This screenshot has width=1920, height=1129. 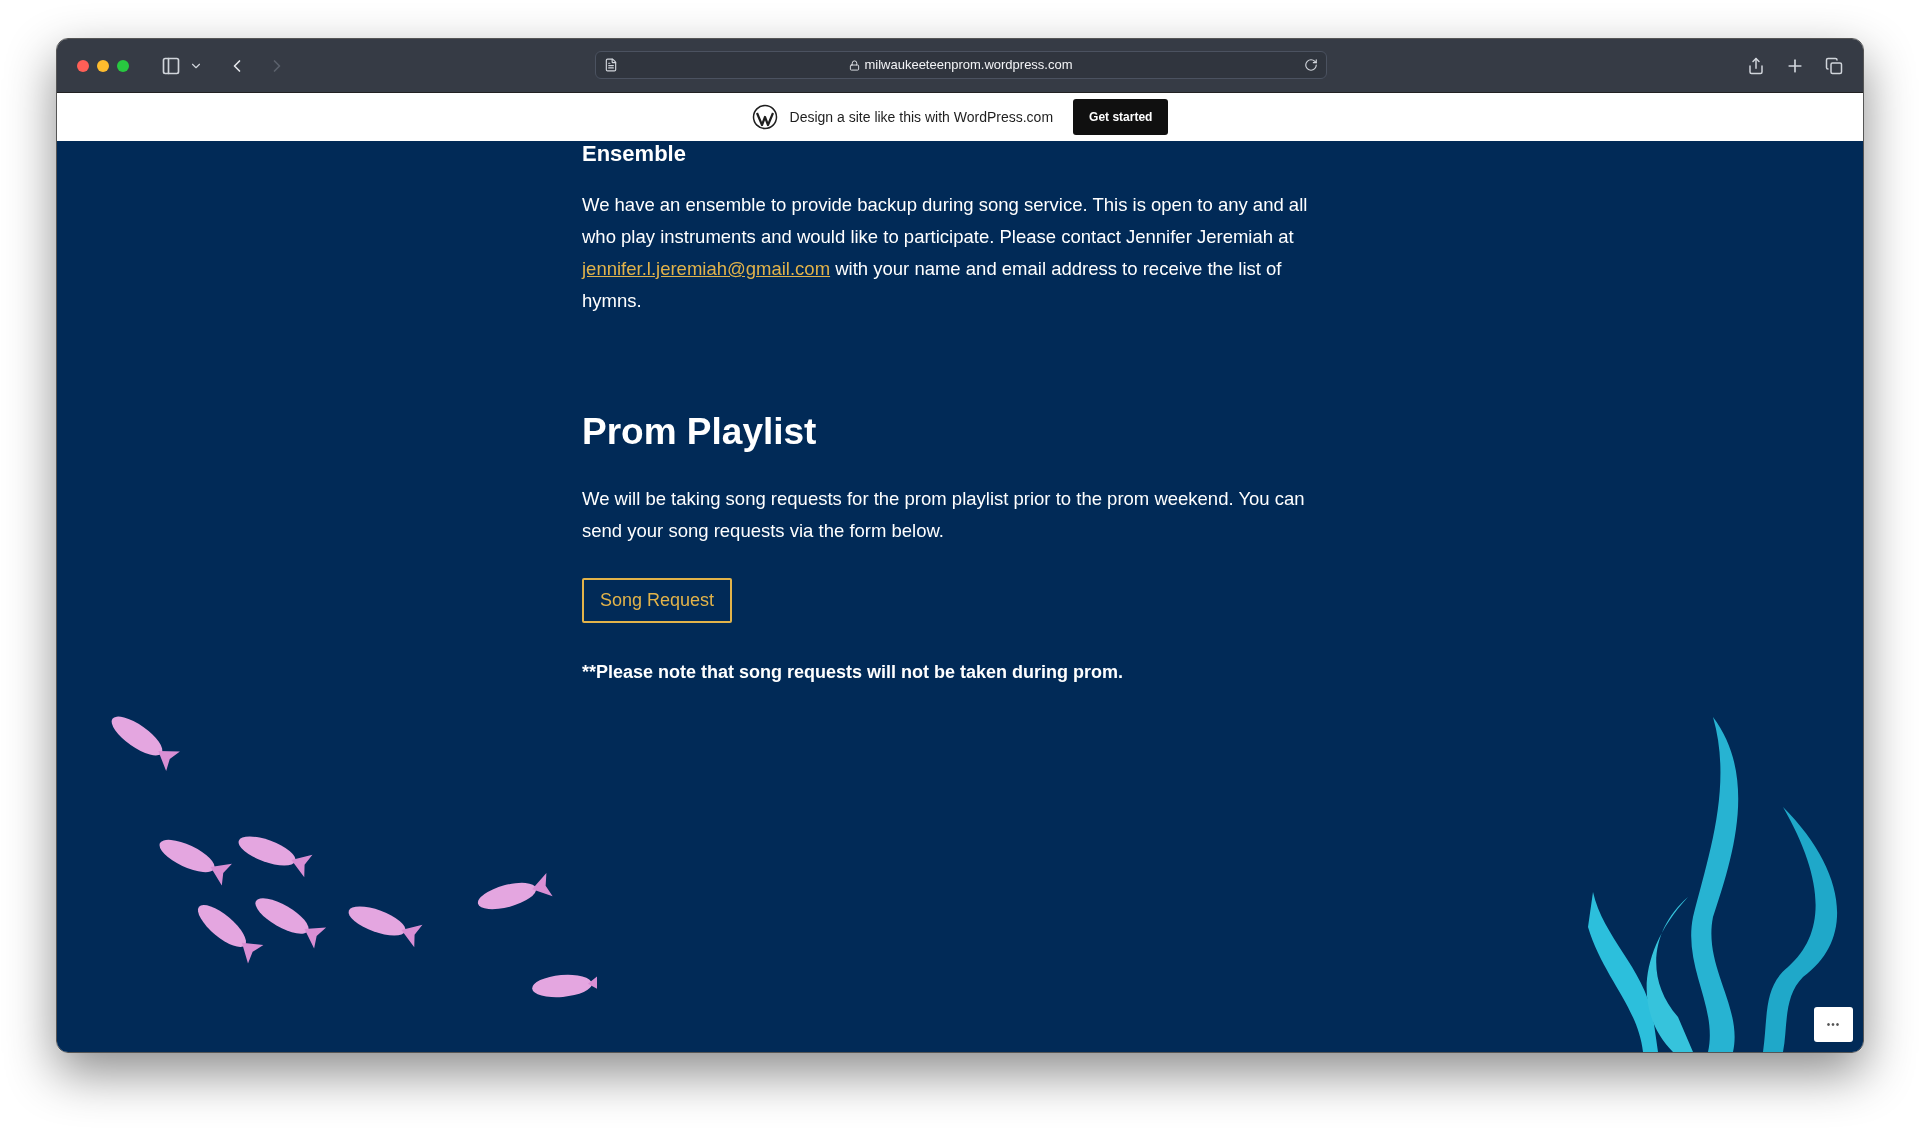 What do you see at coordinates (1311, 65) in the screenshot?
I see `reload-icon` at bounding box center [1311, 65].